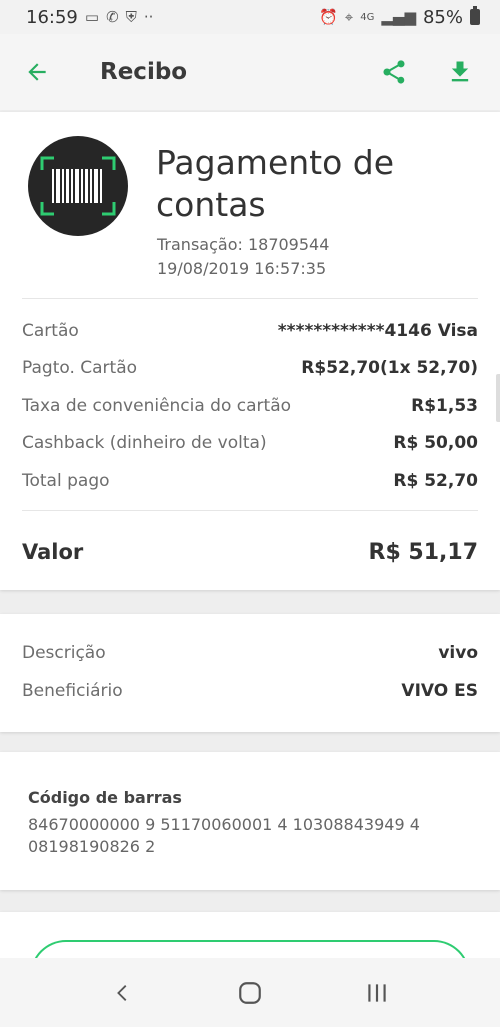 This screenshot has height=1027, width=500. What do you see at coordinates (250, 673) in the screenshot?
I see `description-card: Descrição vivo Beneficiário VIVO ES` at bounding box center [250, 673].